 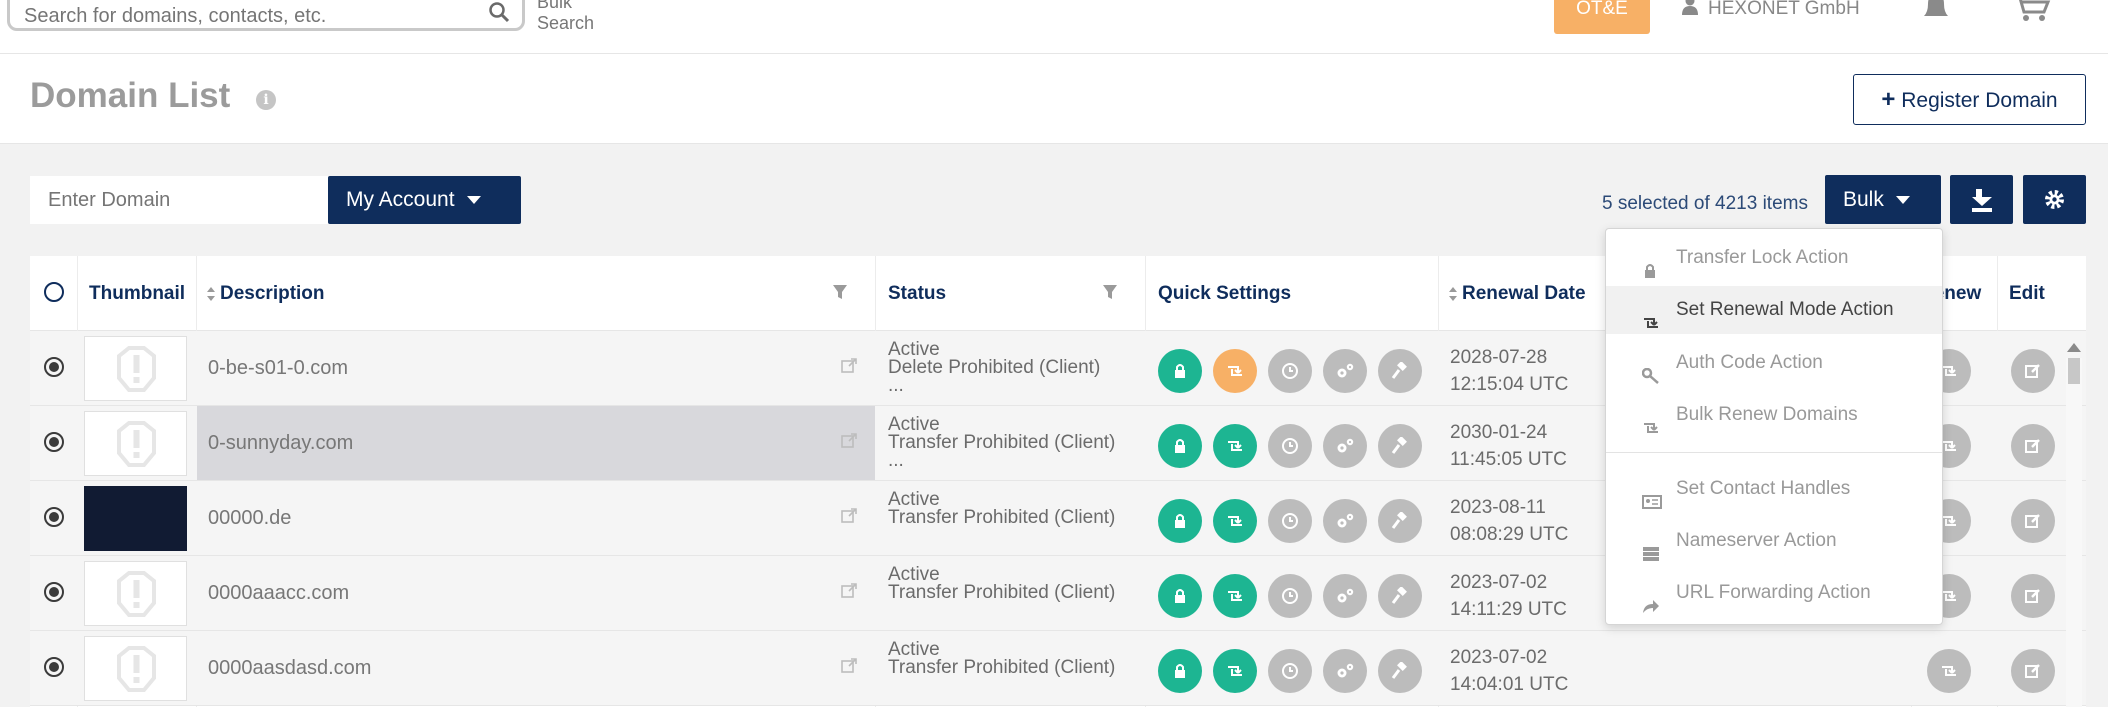 What do you see at coordinates (566, 23) in the screenshot?
I see `bulk-search-line2: Search` at bounding box center [566, 23].